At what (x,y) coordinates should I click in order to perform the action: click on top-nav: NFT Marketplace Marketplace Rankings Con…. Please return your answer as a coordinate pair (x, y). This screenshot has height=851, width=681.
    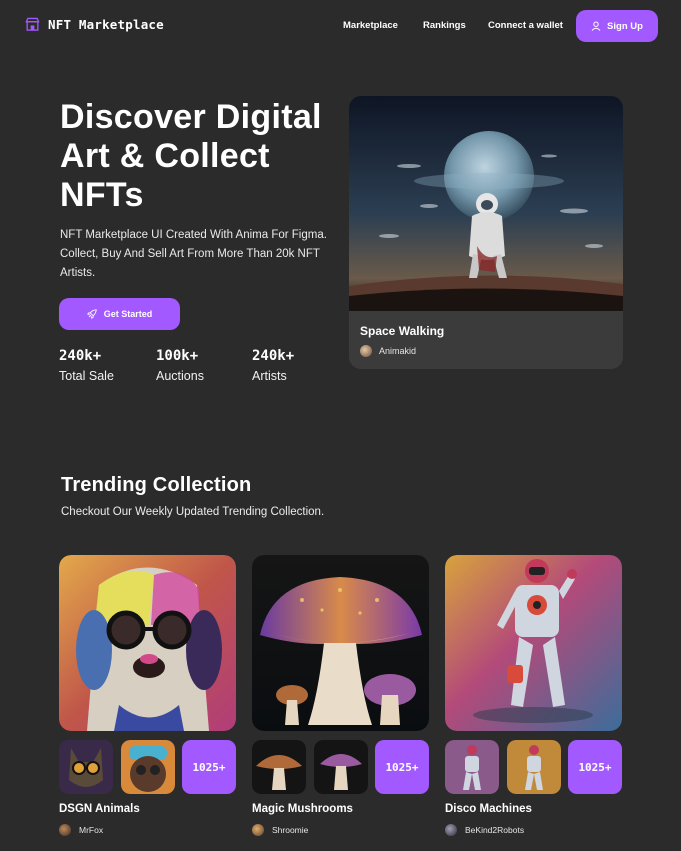
    Looking at the image, I should click on (340, 26).